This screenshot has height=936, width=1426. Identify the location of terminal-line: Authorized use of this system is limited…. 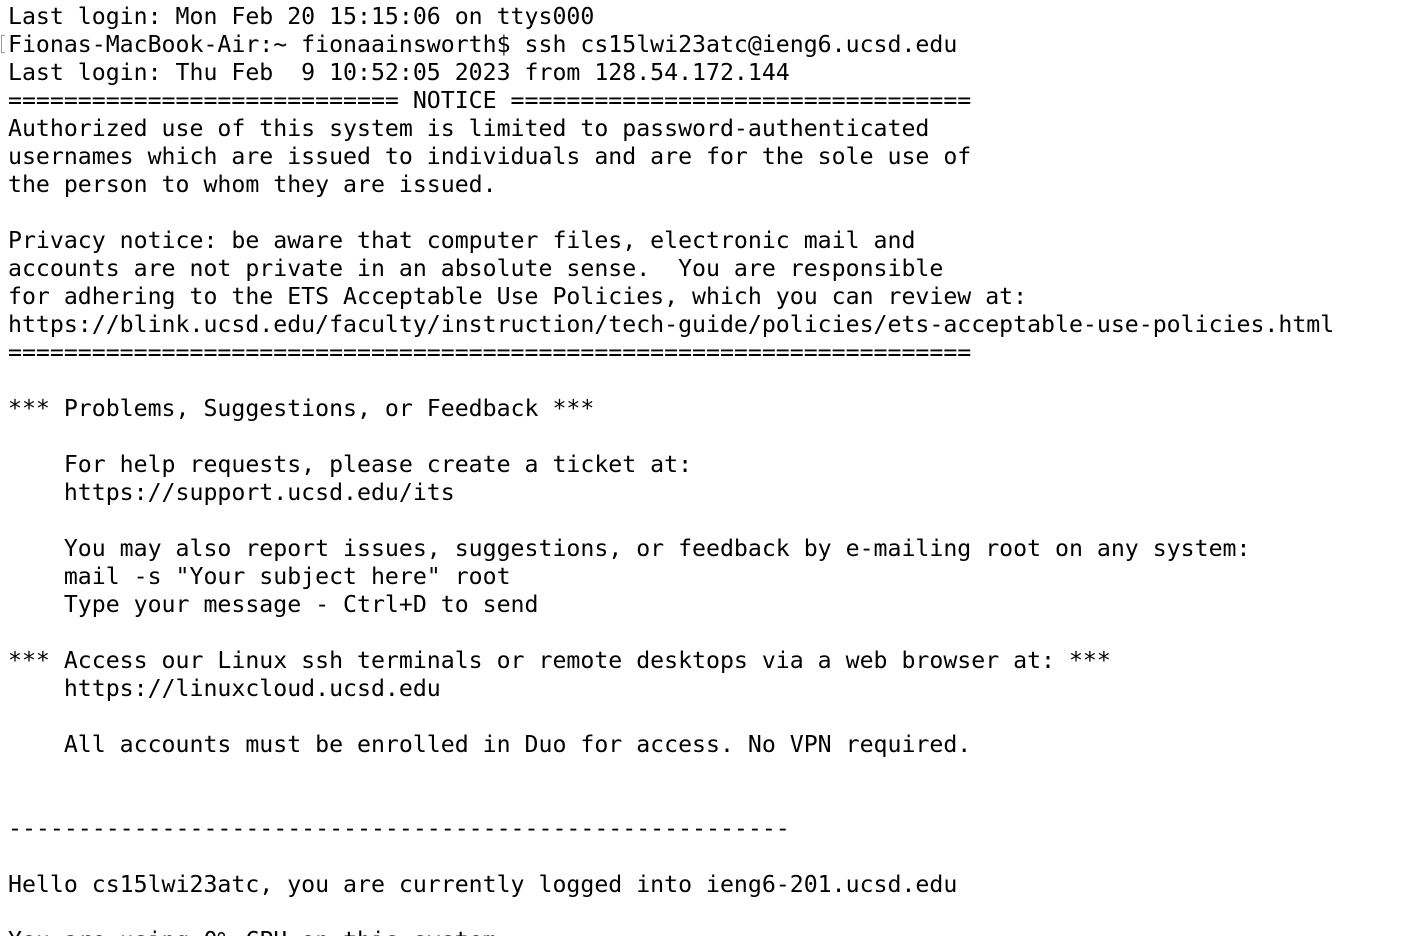
(469, 128).